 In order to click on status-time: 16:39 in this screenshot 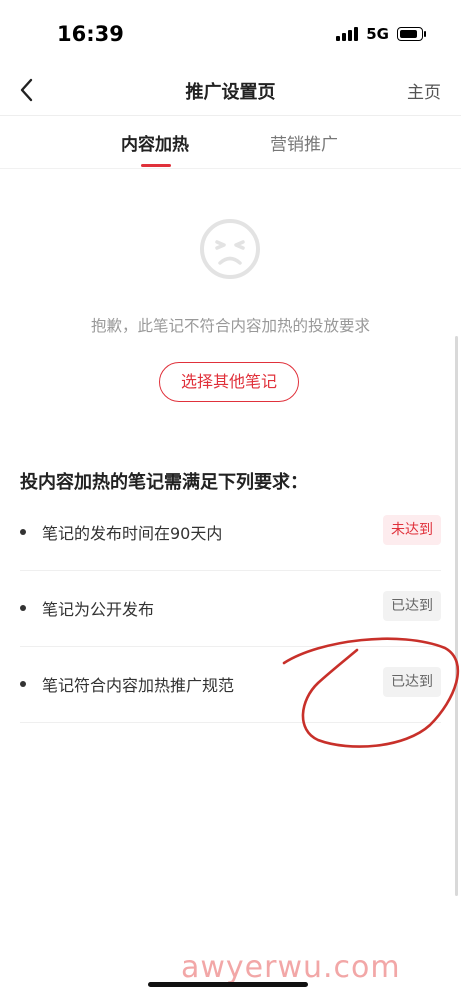, I will do `click(90, 34)`.